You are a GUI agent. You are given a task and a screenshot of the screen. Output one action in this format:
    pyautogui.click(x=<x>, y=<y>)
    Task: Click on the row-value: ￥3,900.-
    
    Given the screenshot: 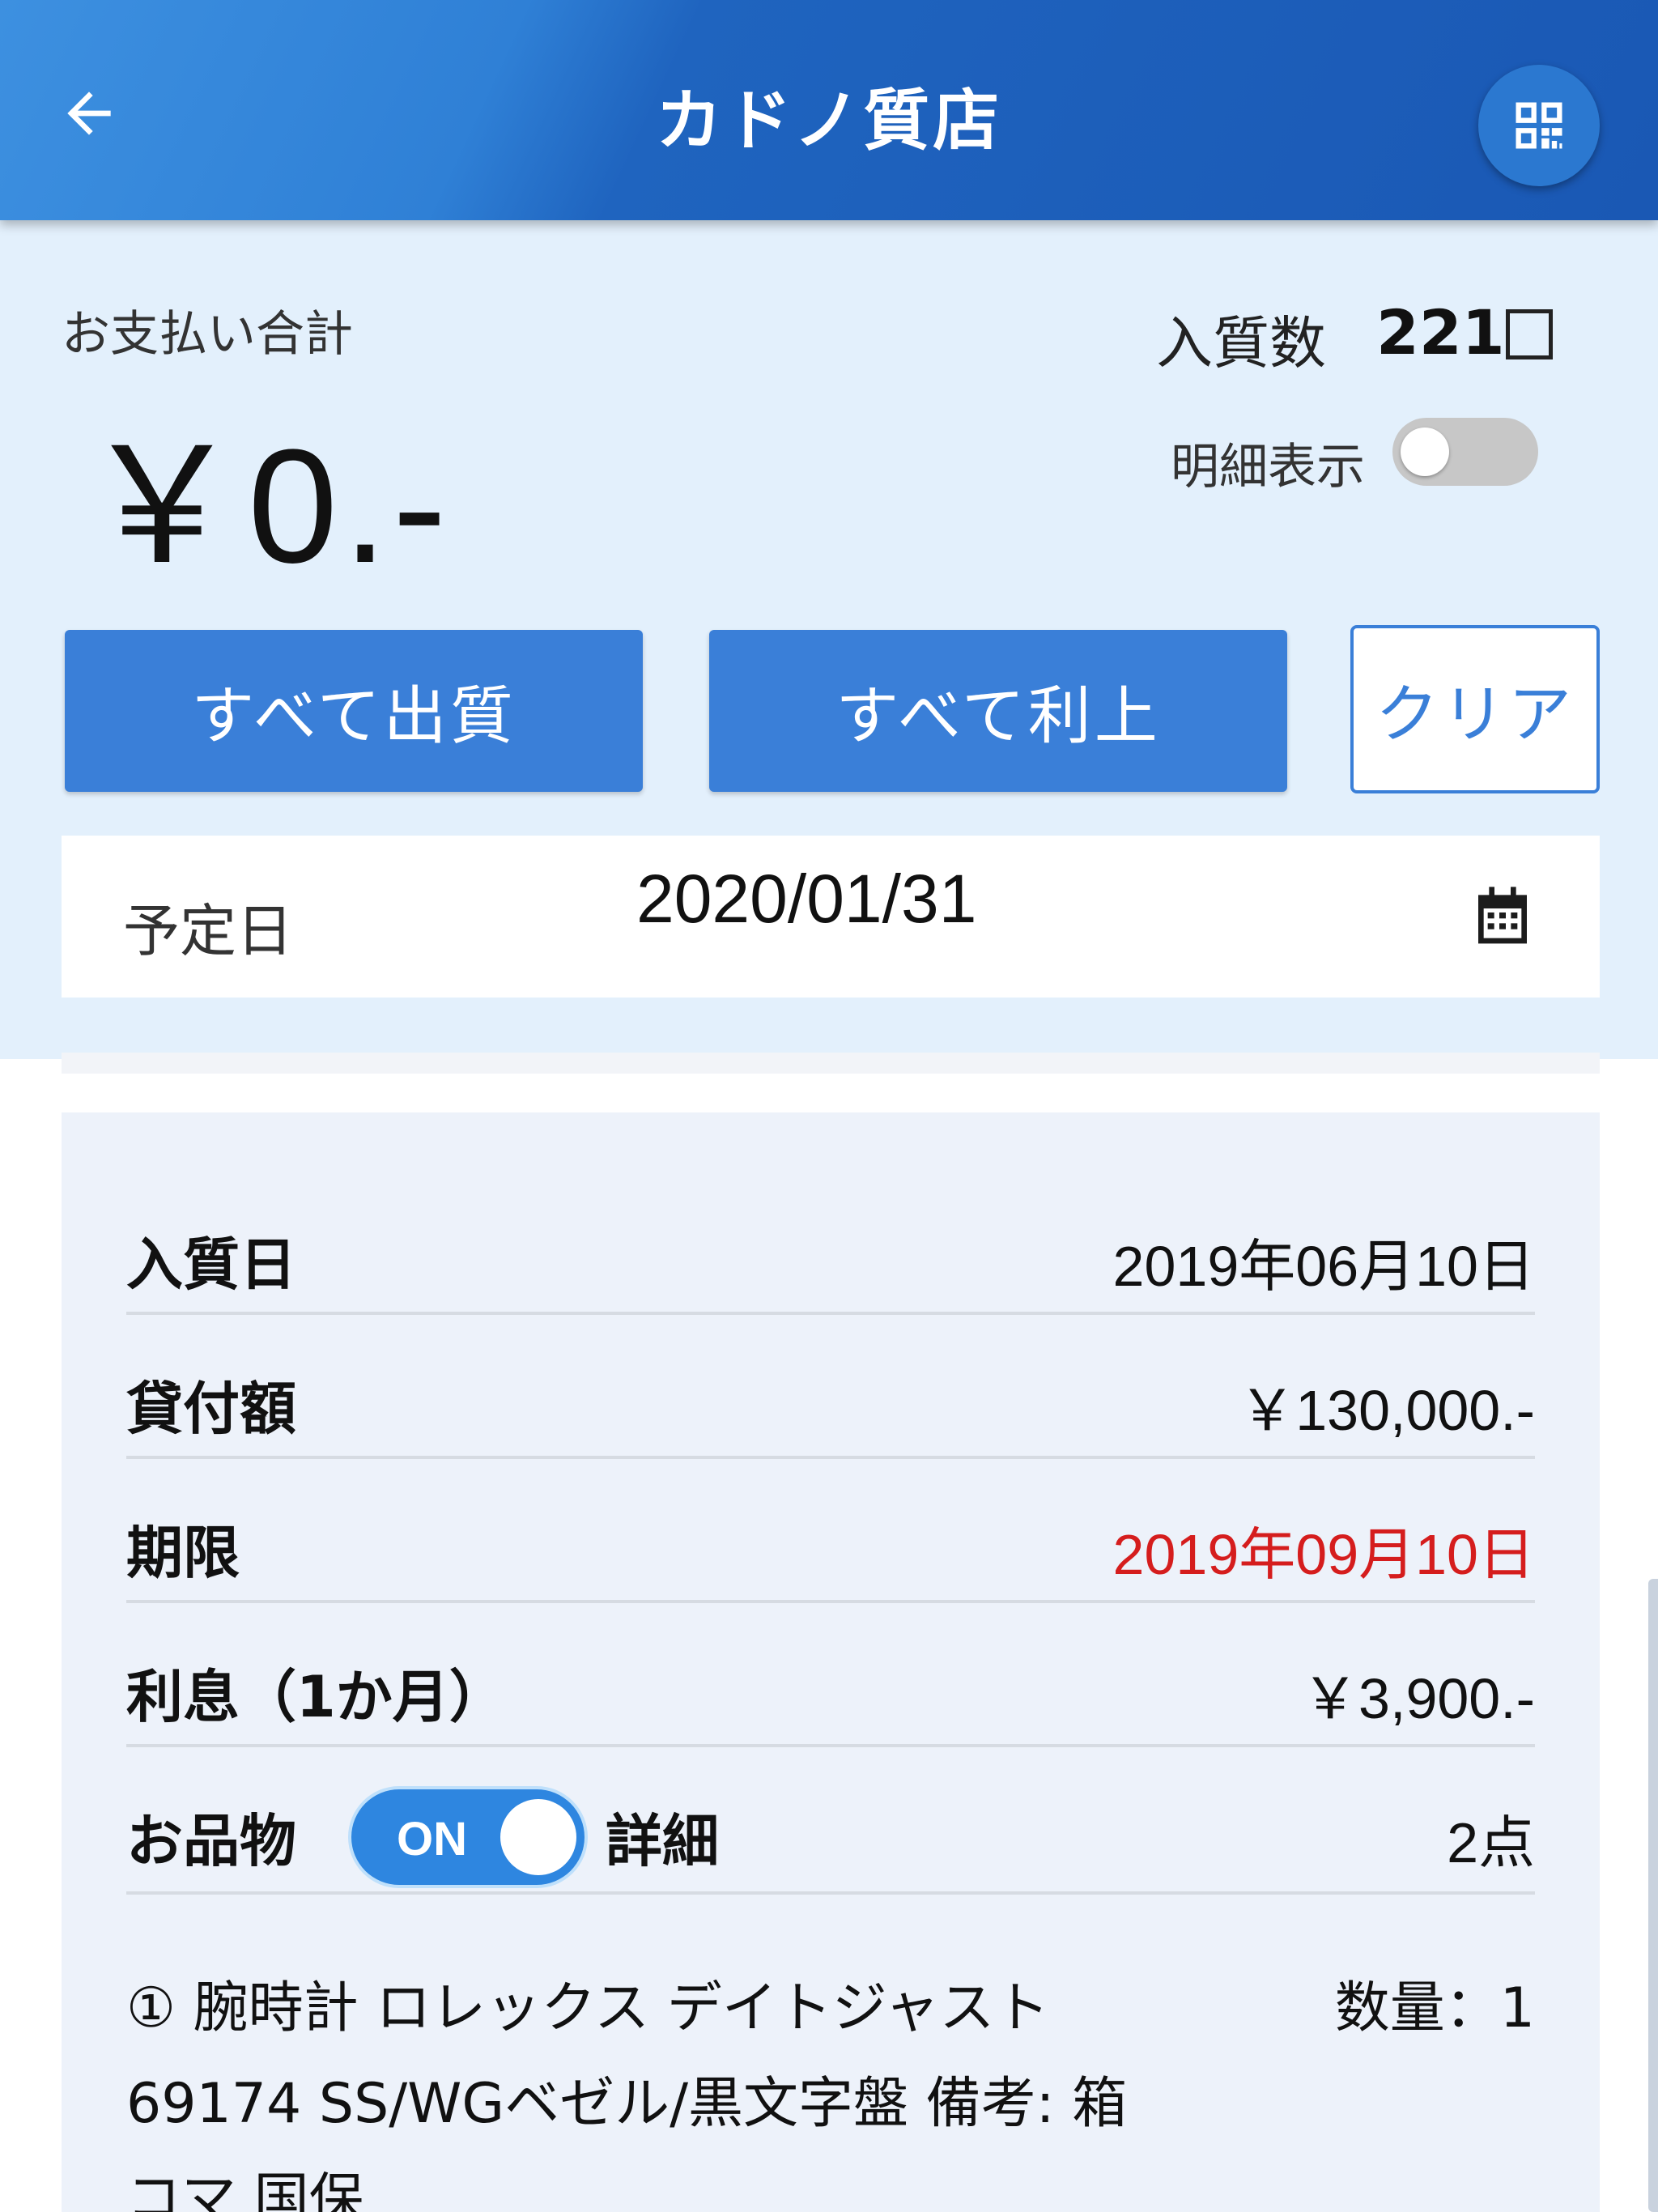 What is the action you would take?
    pyautogui.click(x=1418, y=1698)
    